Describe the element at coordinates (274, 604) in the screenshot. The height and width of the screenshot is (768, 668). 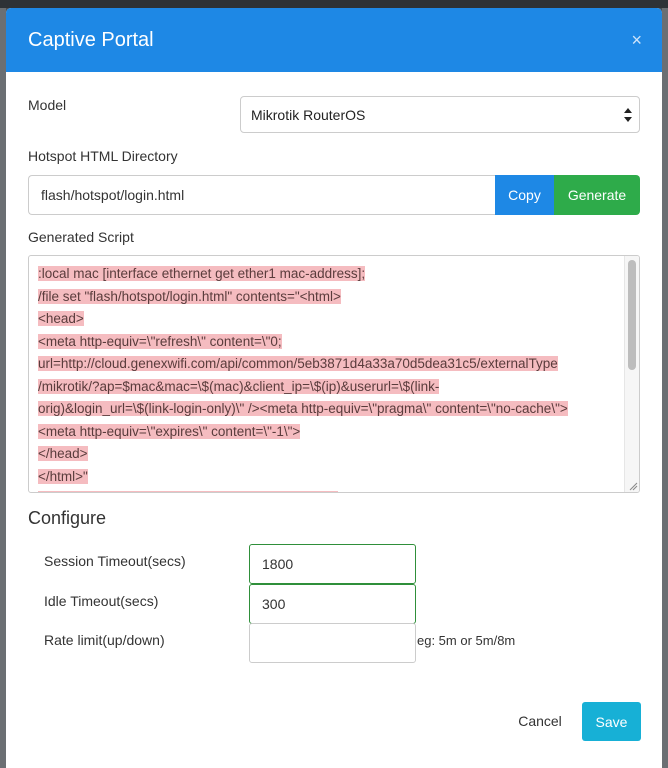
I see `idle-timeout-value: 300` at that location.